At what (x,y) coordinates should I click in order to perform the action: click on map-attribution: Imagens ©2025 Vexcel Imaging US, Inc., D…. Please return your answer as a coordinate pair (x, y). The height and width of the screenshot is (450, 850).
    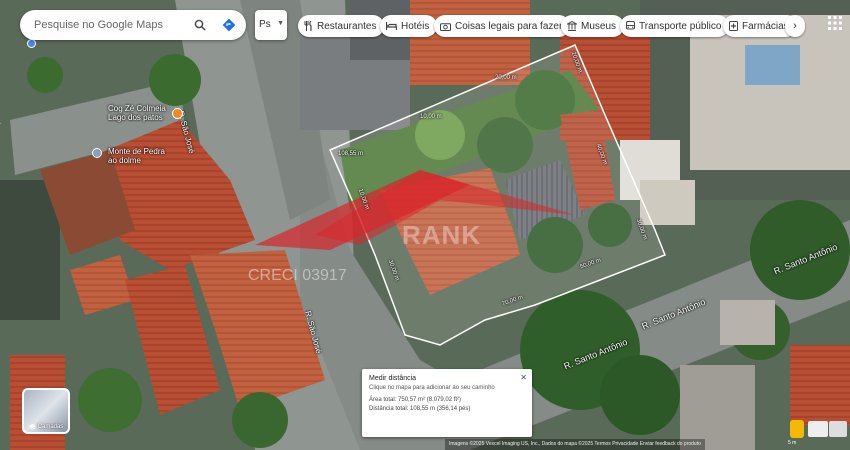
    Looking at the image, I should click on (575, 444).